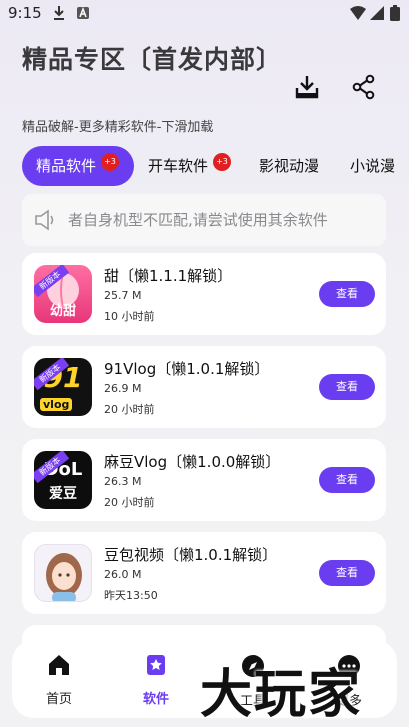 The height and width of the screenshot is (727, 409). Describe the element at coordinates (56, 404) in the screenshot. I see `app-icon-sublabel: vlog` at that location.